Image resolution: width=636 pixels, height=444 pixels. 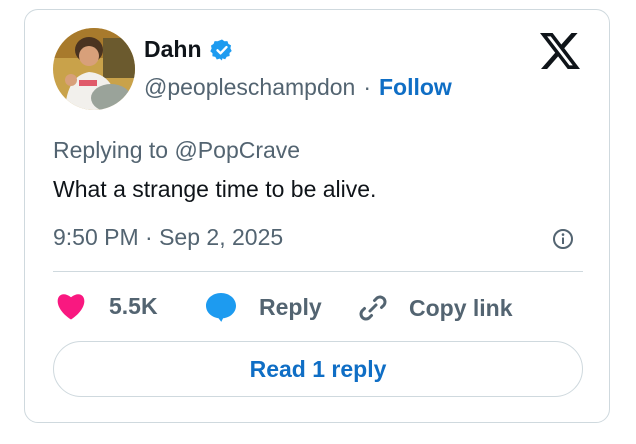 I want to click on read-replies-button: Read 1 reply, so click(x=318, y=369).